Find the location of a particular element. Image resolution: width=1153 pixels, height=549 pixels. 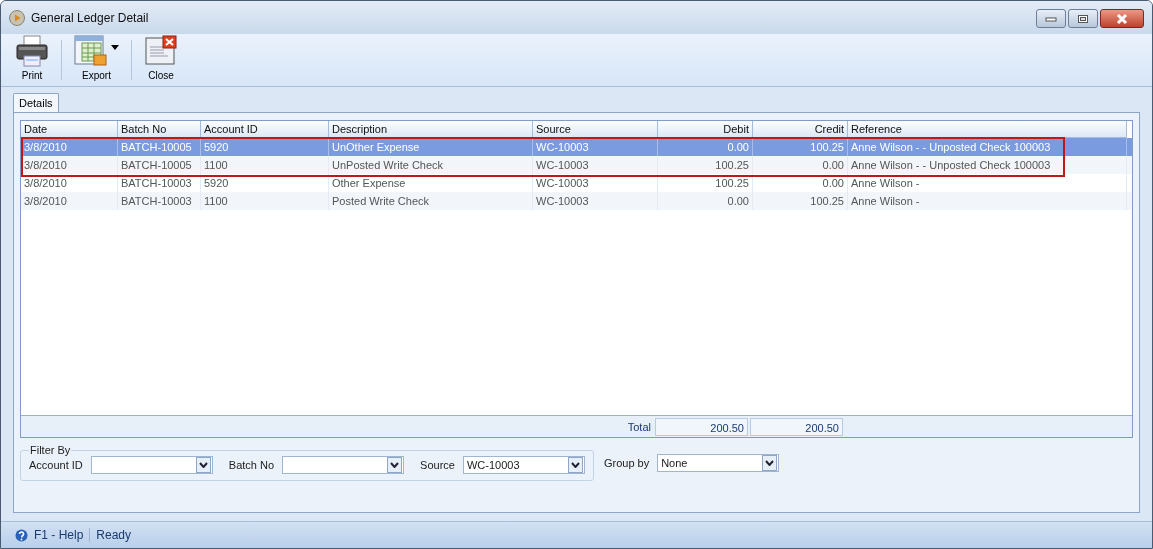

field-label: Account ID is located at coordinates (56, 465).